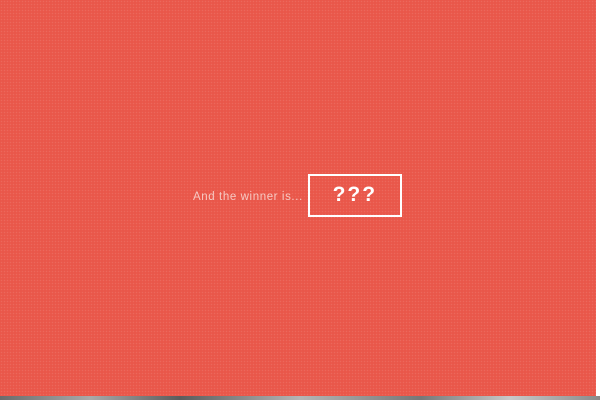 The height and width of the screenshot is (400, 600). What do you see at coordinates (598, 198) in the screenshot?
I see `right-edge` at bounding box center [598, 198].